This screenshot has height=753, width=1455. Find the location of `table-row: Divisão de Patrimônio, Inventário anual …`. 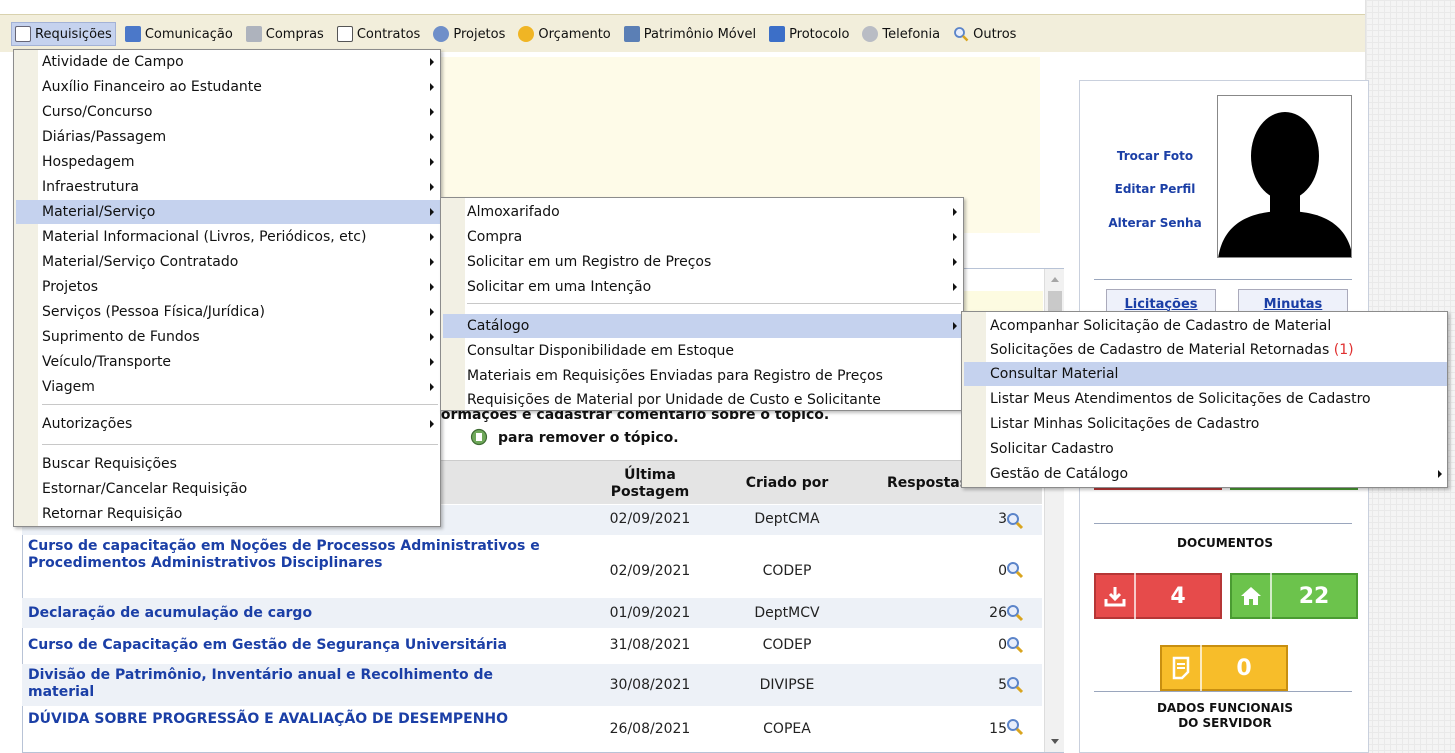

table-row: Divisão de Patrimônio, Inventário anual … is located at coordinates (532, 685).